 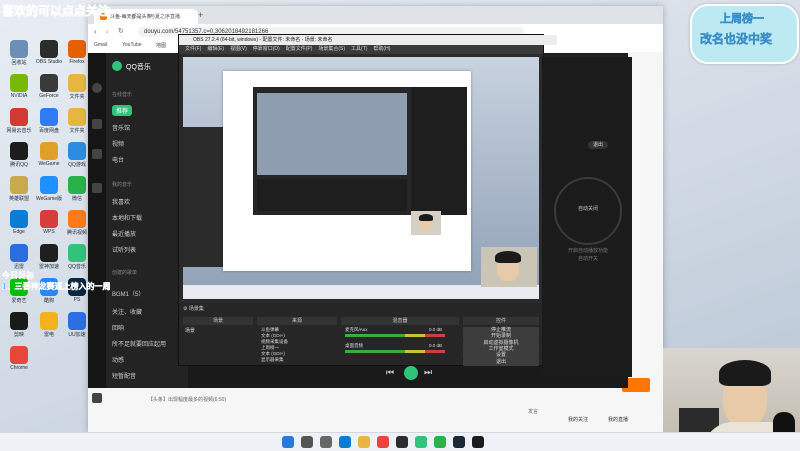 I want to click on auto-tip-2: 自动开关, so click(x=587, y=259).